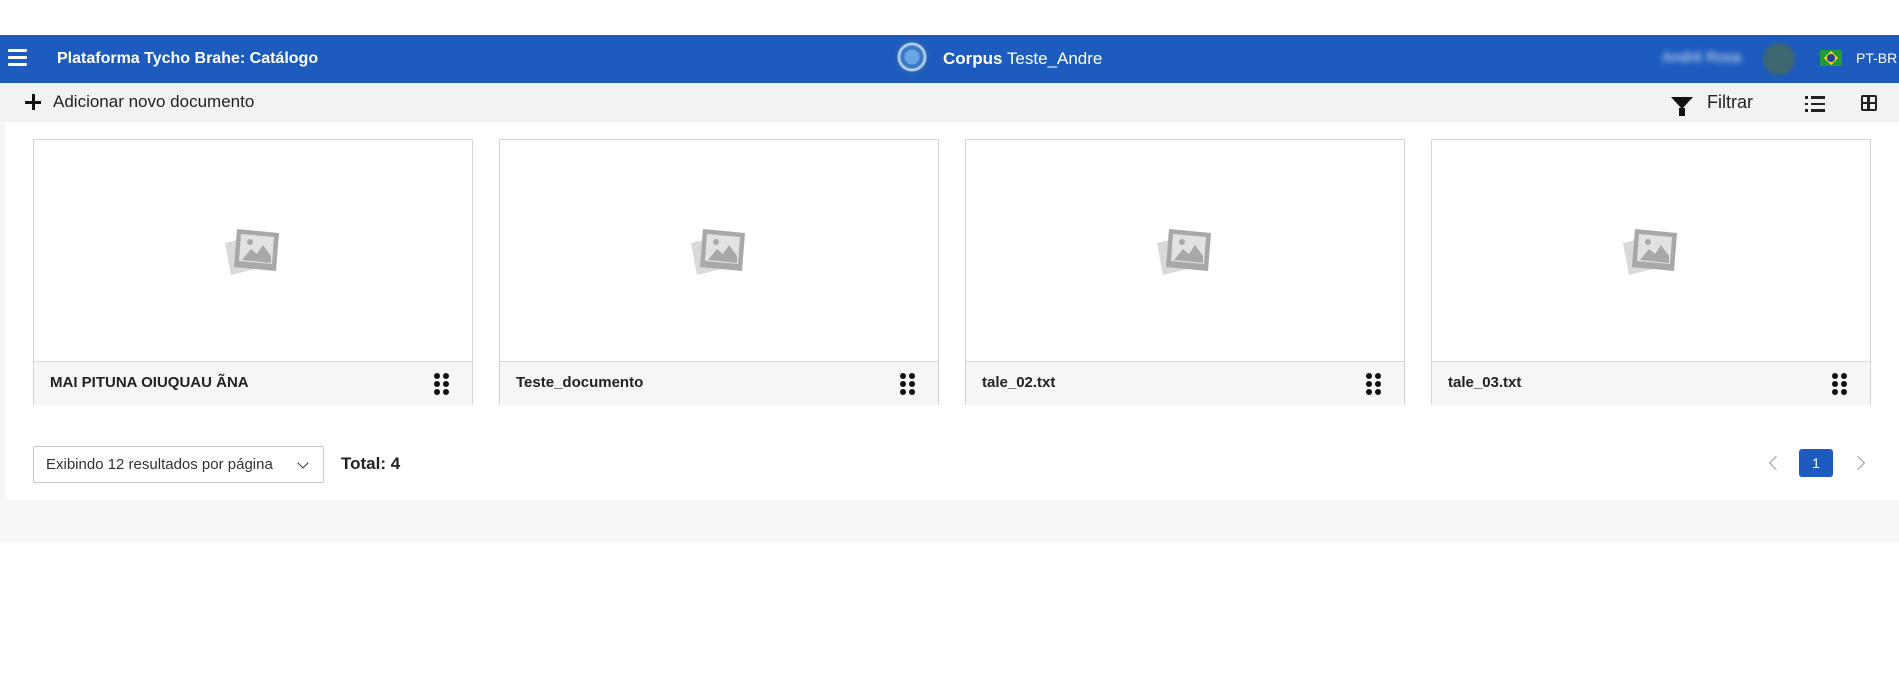 The height and width of the screenshot is (688, 1899). Describe the element at coordinates (1018, 382) in the screenshot. I see `document-title: tale_02.txt` at that location.